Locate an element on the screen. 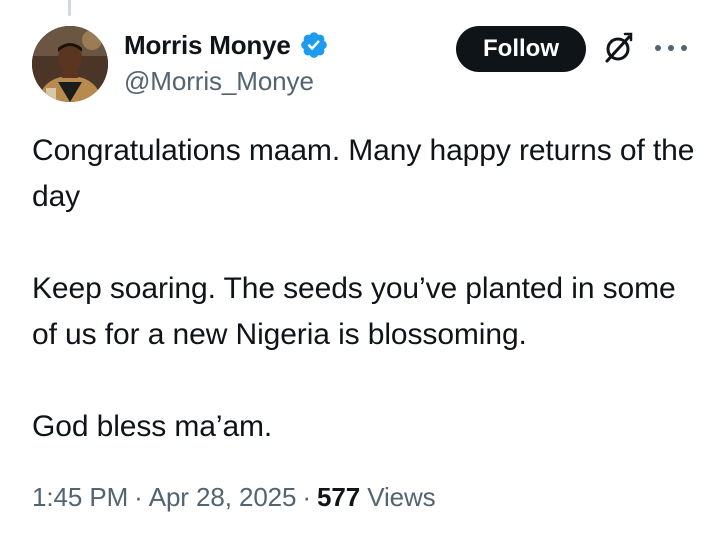 Image resolution: width=720 pixels, height=533 pixels. views-label: Views is located at coordinates (401, 497).